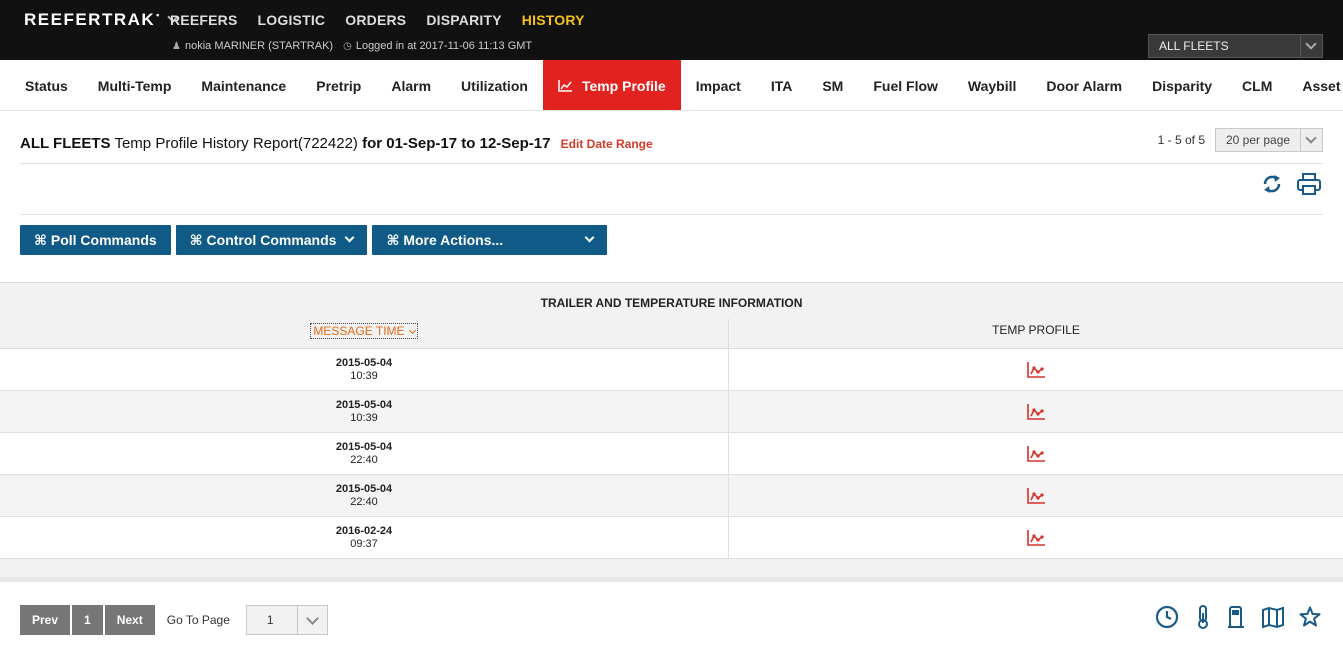  Describe the element at coordinates (1036, 330) in the screenshot. I see `header-temp-profile: TEMP PROFILE` at that location.